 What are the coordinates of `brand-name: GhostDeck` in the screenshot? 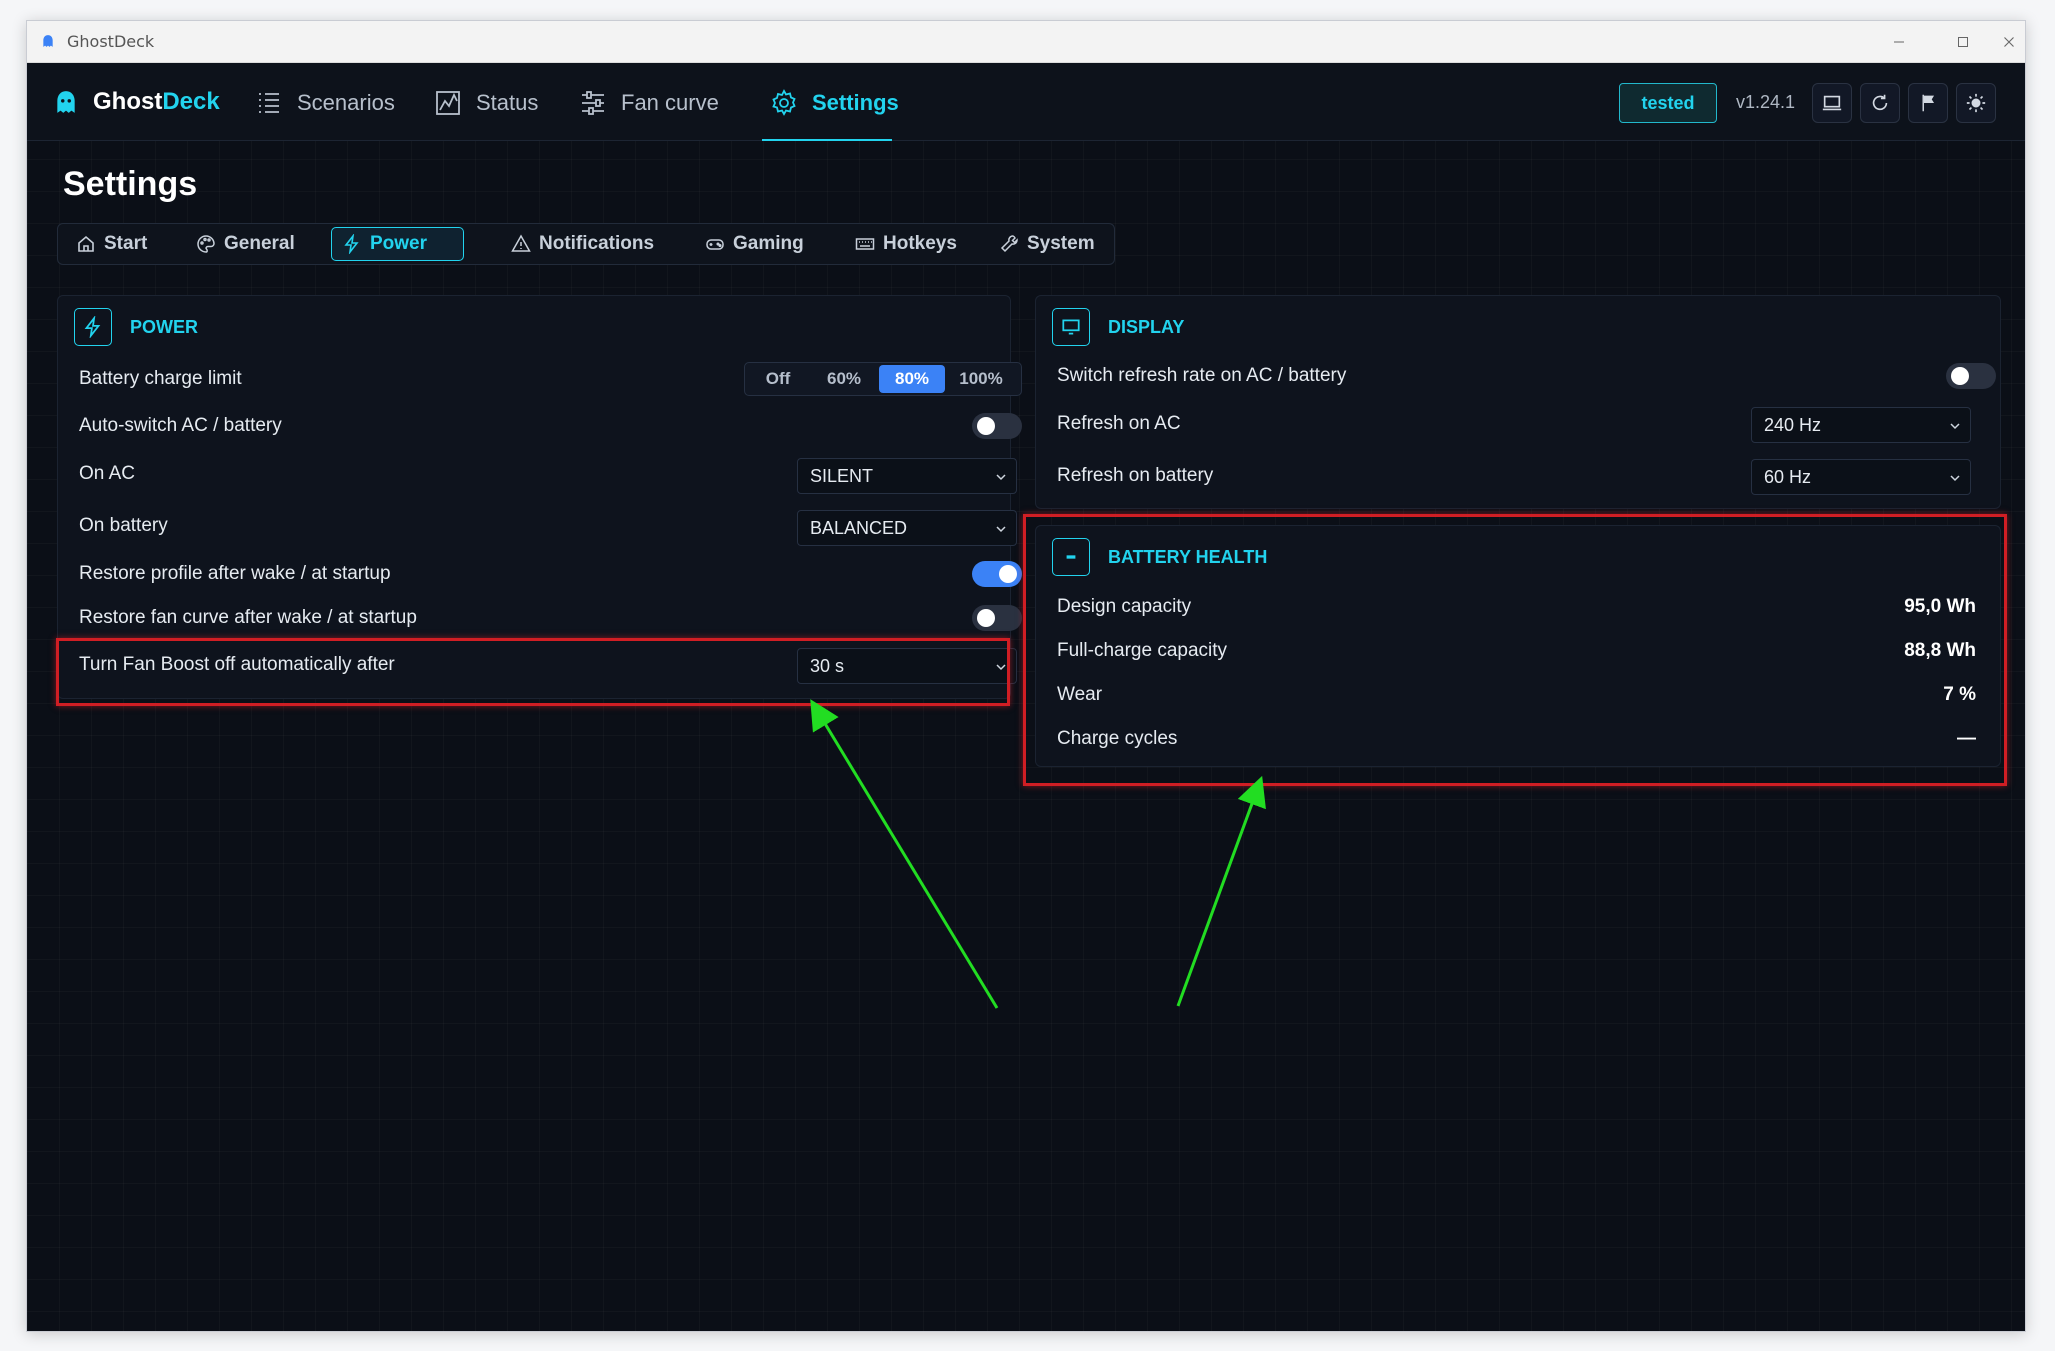 It's located at (156, 101).